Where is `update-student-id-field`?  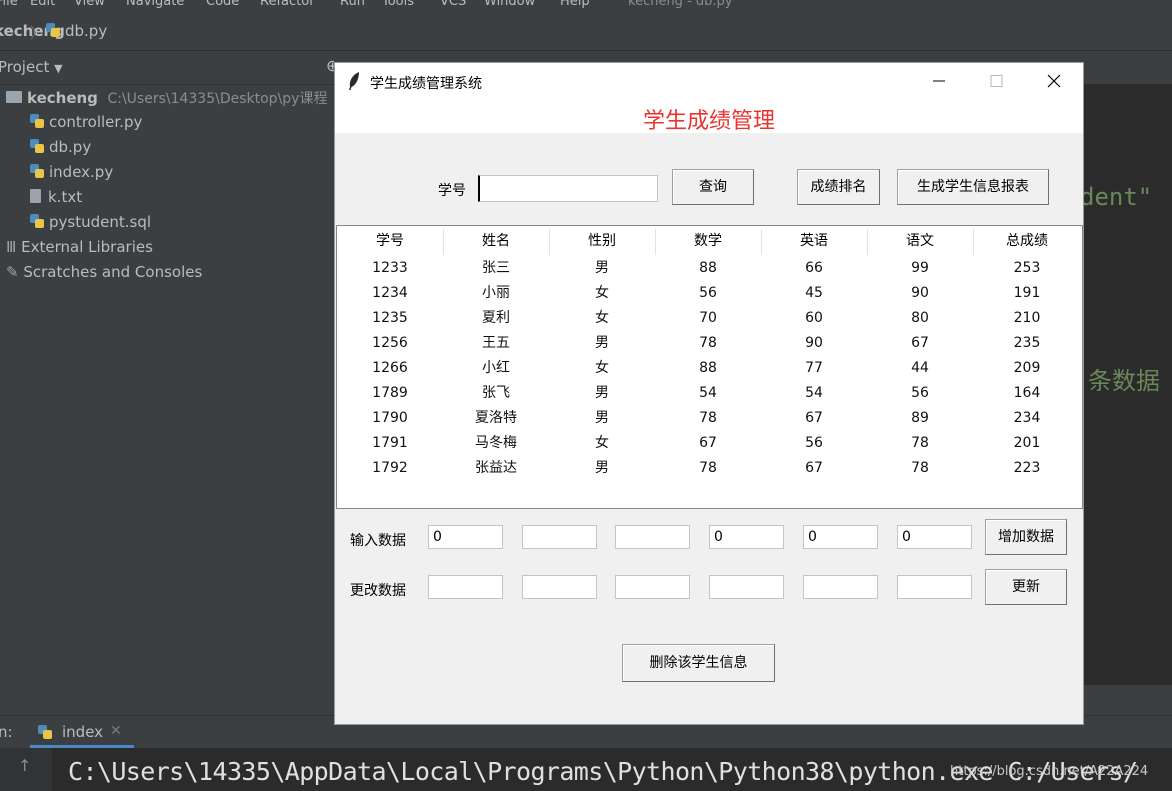
update-student-id-field is located at coordinates (465, 587).